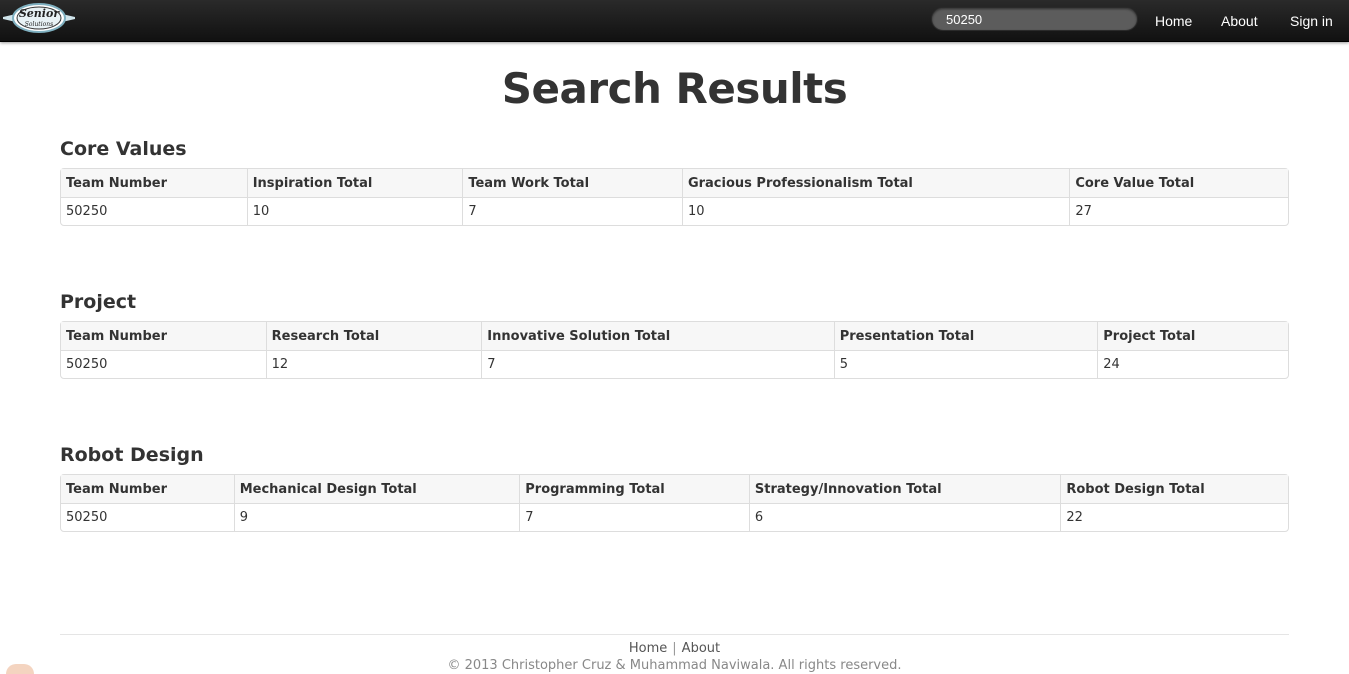  Describe the element at coordinates (701, 648) in the screenshot. I see `footer-about-link: About` at that location.